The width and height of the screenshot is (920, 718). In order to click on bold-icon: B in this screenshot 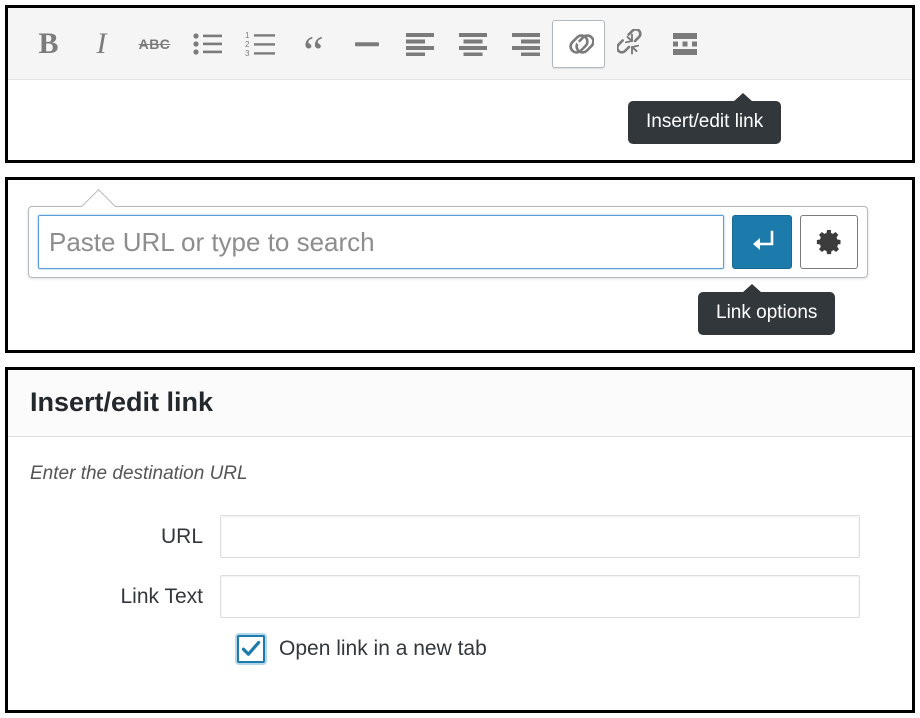, I will do `click(48, 43)`.